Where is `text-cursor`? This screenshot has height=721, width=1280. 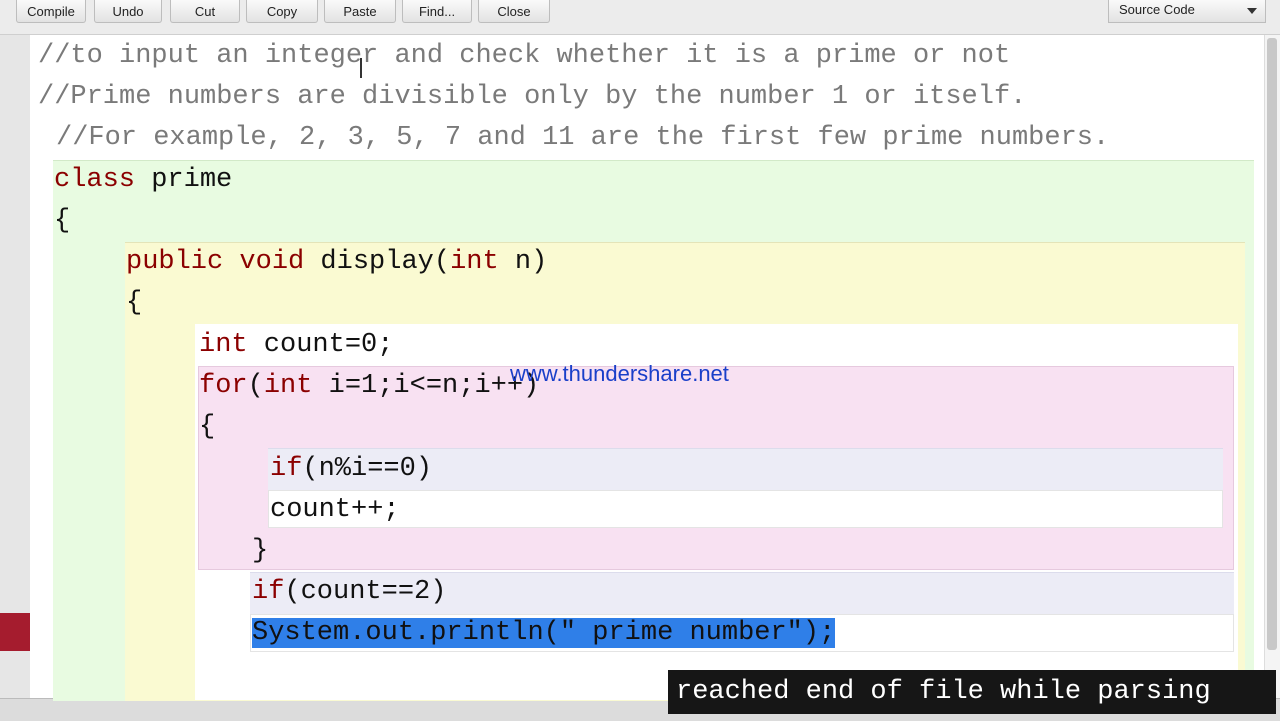 text-cursor is located at coordinates (361, 68).